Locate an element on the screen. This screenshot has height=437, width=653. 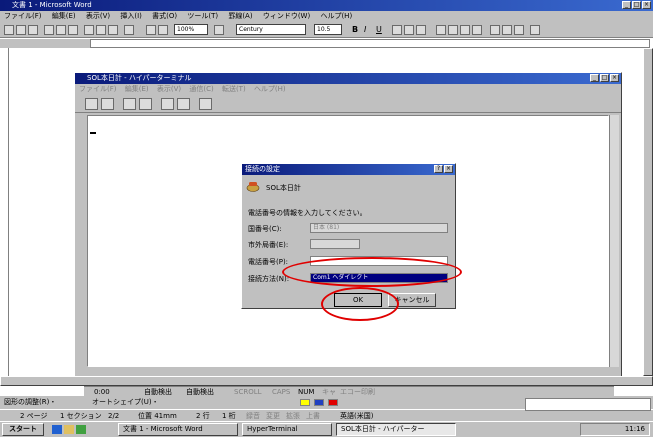
hyper-minimize-button: _ is located at coordinates (594, 78).